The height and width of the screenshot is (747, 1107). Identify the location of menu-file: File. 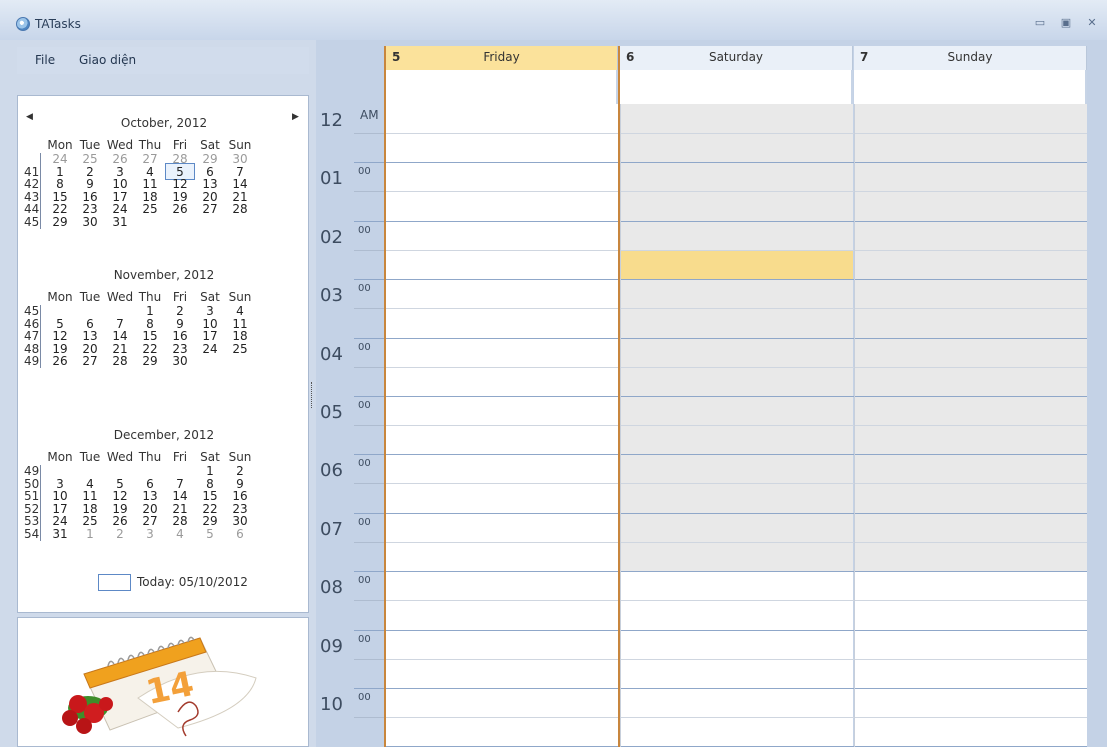
(45, 60).